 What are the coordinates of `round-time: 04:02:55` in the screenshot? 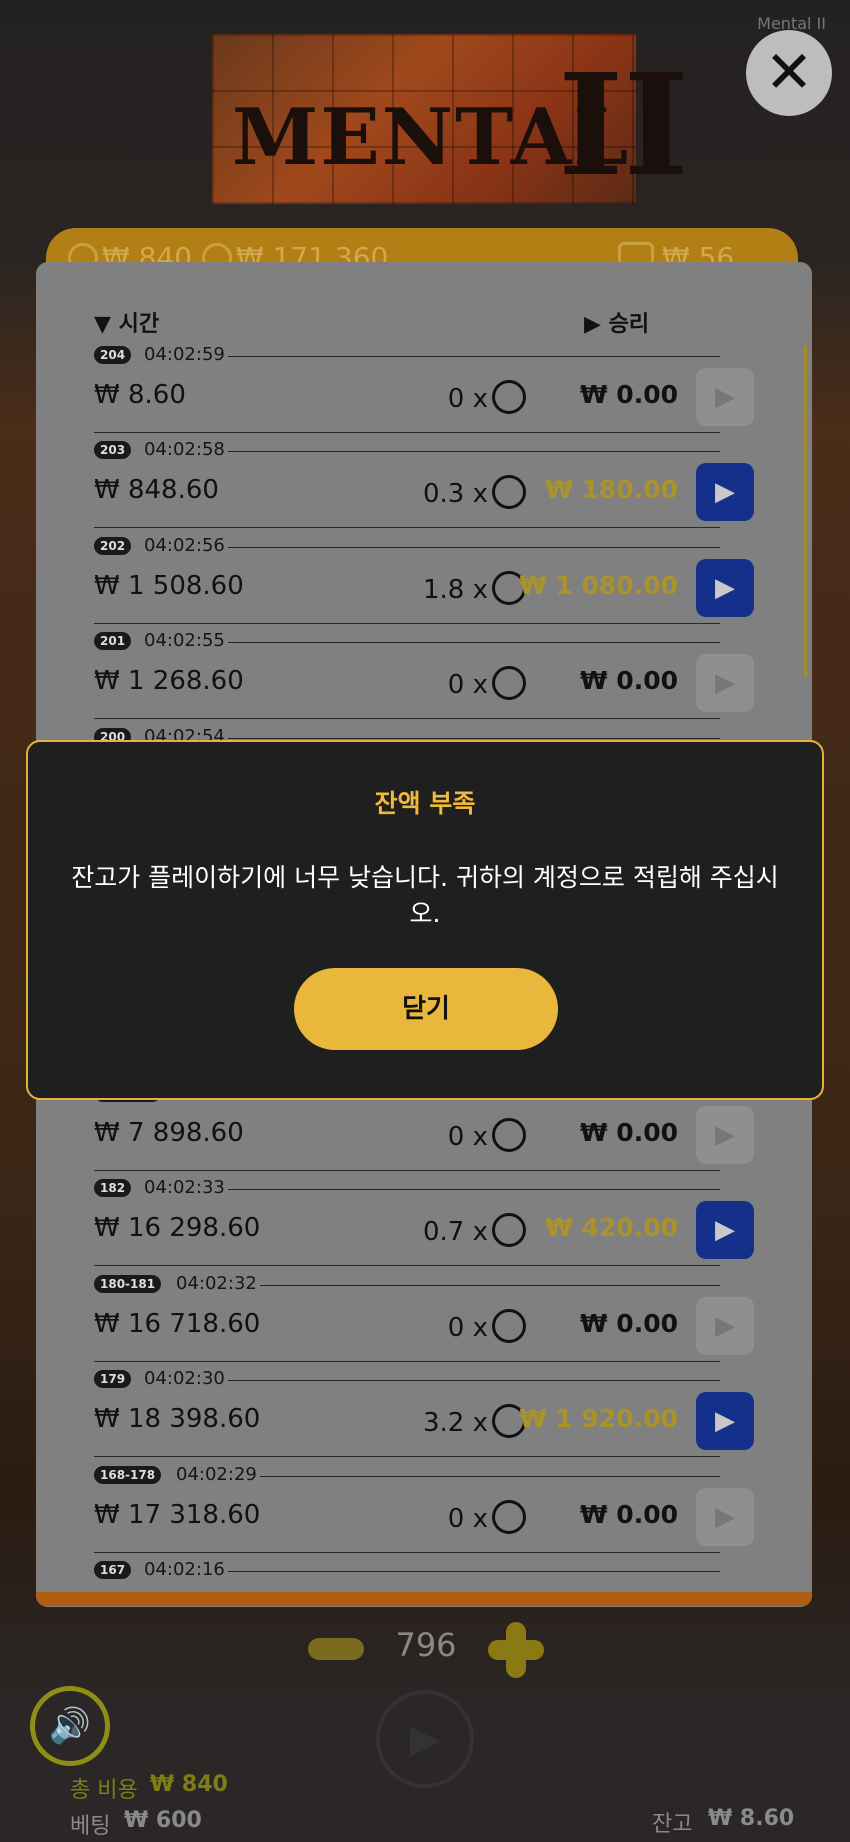 It's located at (184, 640).